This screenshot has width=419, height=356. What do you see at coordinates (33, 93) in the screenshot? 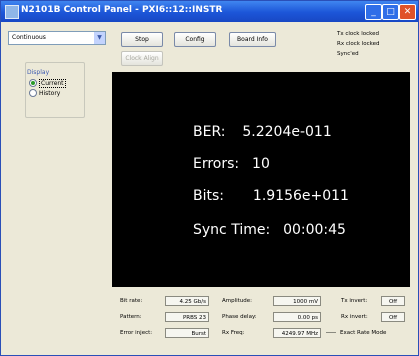
I see `radio-button` at bounding box center [33, 93].